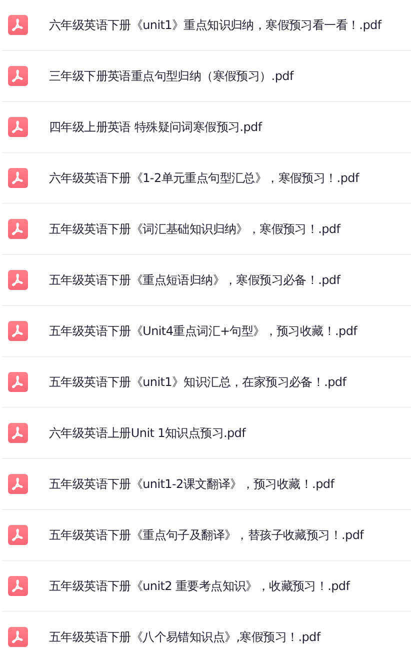 Image resolution: width=411 pixels, height=657 pixels. What do you see at coordinates (184, 637) in the screenshot?
I see `file-name-link: 五年级英语下册《八个易错知识点》,寒假预习！.pdf` at bounding box center [184, 637].